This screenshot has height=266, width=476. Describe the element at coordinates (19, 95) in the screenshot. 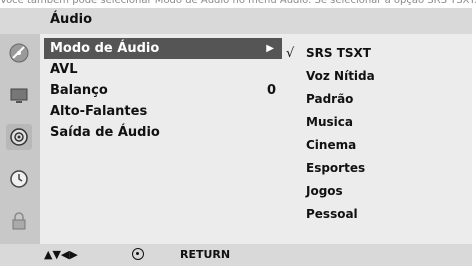

I see `tv-screen-icon` at that location.